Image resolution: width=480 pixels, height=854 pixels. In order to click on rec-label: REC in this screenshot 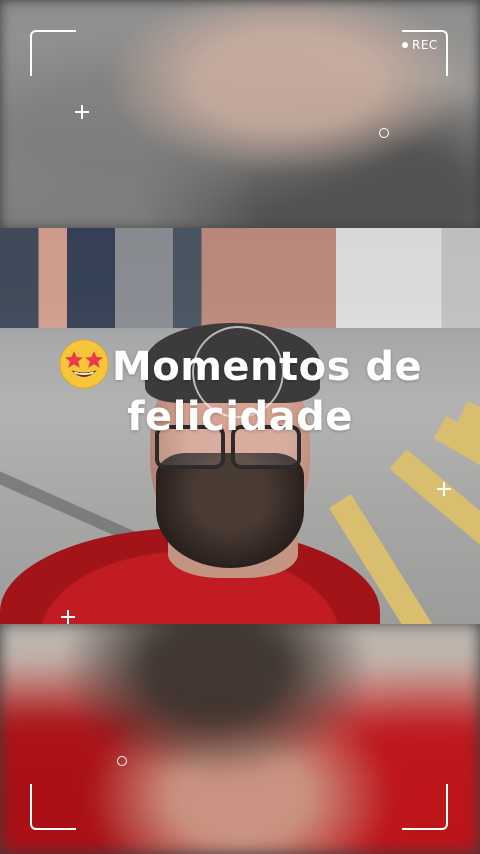, I will do `click(425, 45)`.